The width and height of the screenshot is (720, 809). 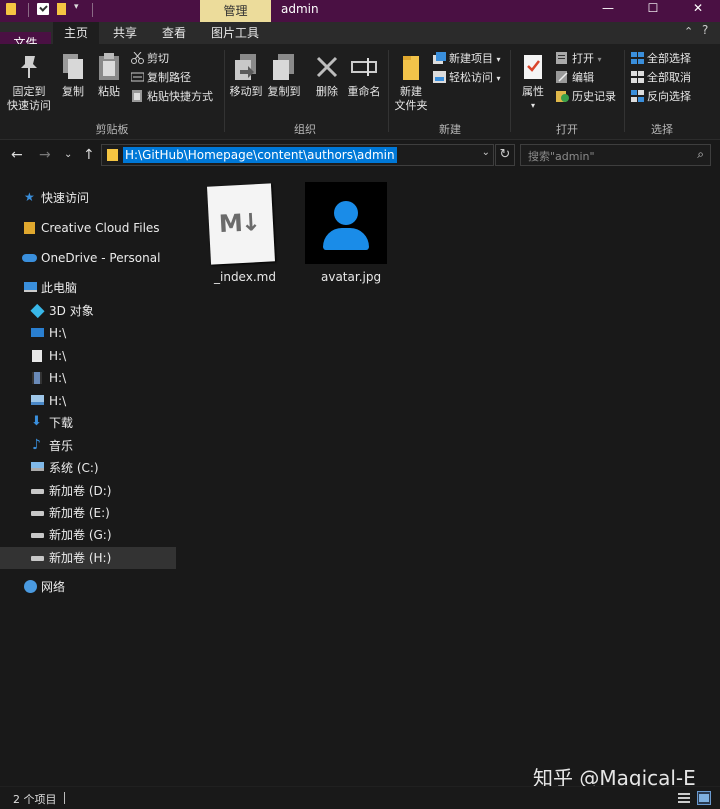 What do you see at coordinates (346, 223) in the screenshot?
I see `file-item` at bounding box center [346, 223].